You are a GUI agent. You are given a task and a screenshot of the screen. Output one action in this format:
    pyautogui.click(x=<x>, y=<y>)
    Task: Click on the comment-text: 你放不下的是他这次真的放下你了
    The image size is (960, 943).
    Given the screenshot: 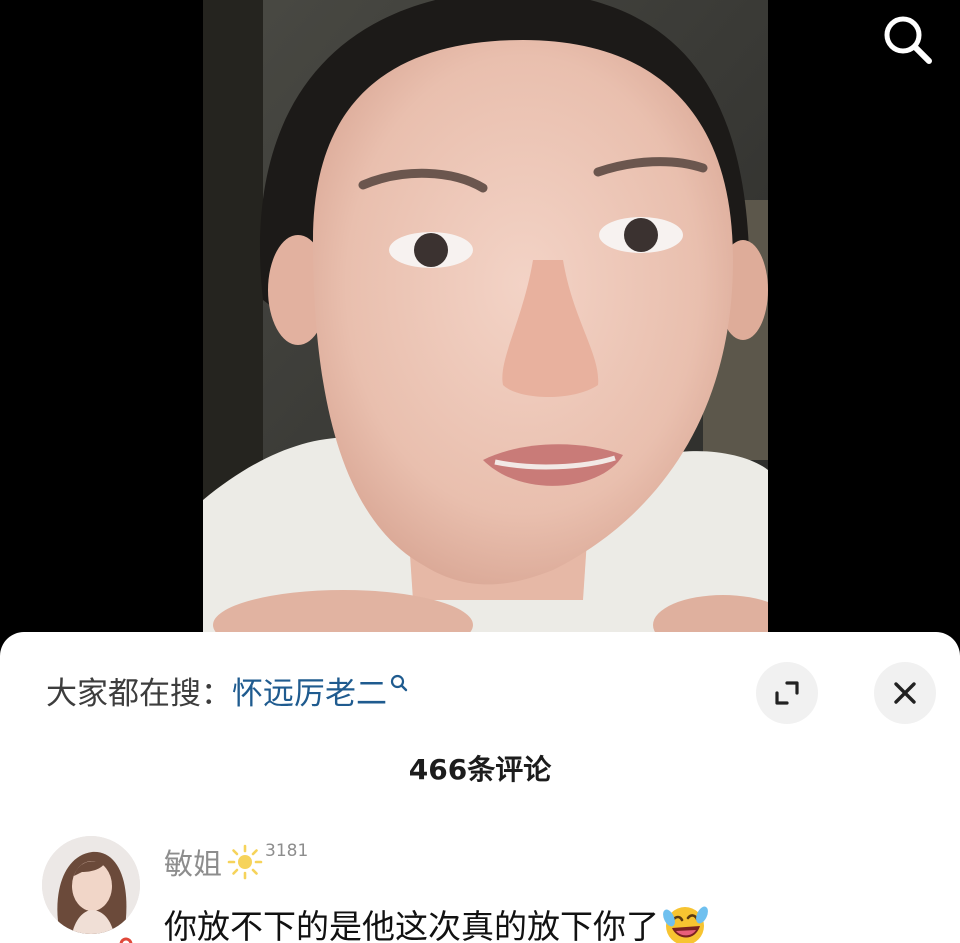 What is the action you would take?
    pyautogui.click(x=411, y=925)
    